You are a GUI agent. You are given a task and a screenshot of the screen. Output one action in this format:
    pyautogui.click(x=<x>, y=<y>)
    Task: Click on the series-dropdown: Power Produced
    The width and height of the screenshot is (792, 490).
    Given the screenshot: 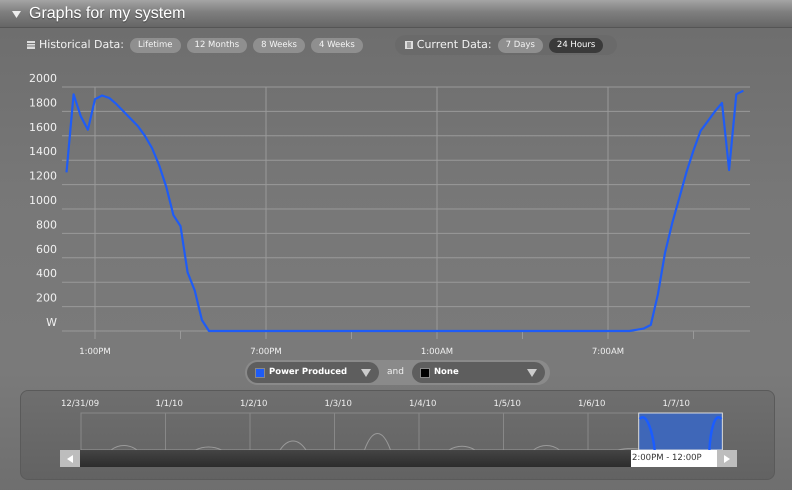 What is the action you would take?
    pyautogui.click(x=313, y=372)
    